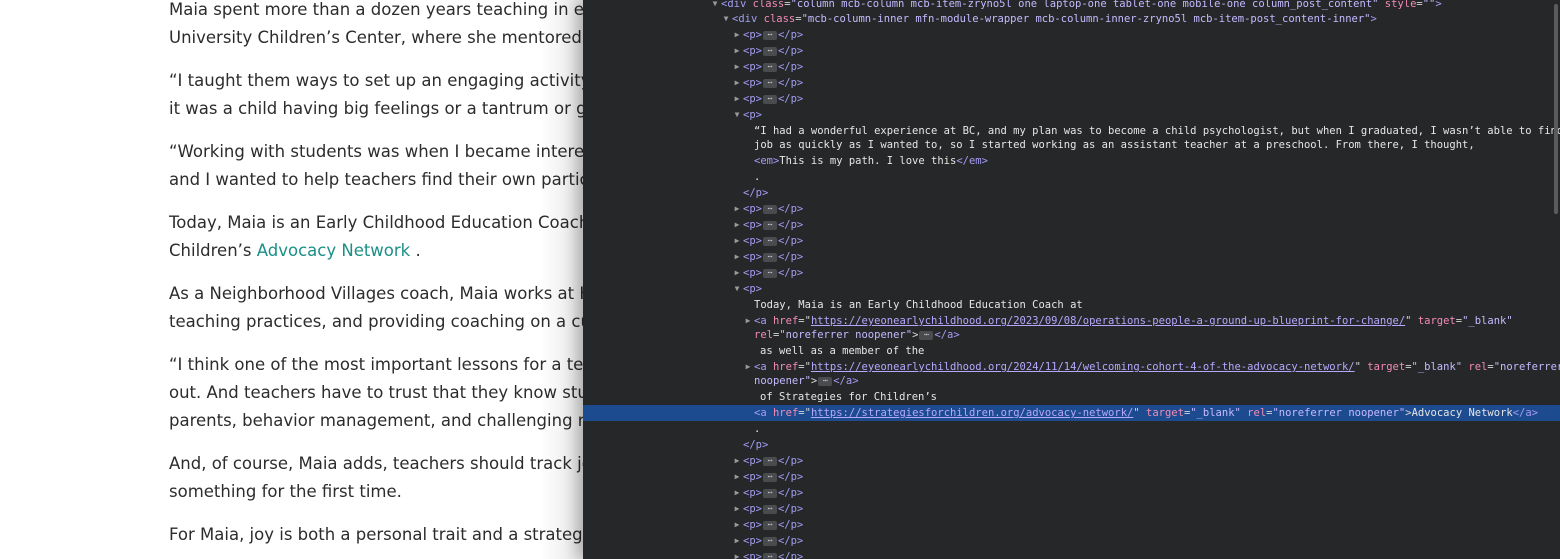 This screenshot has height=559, width=1560. Describe the element at coordinates (1257, 413) in the screenshot. I see `attr-name: rel` at that location.